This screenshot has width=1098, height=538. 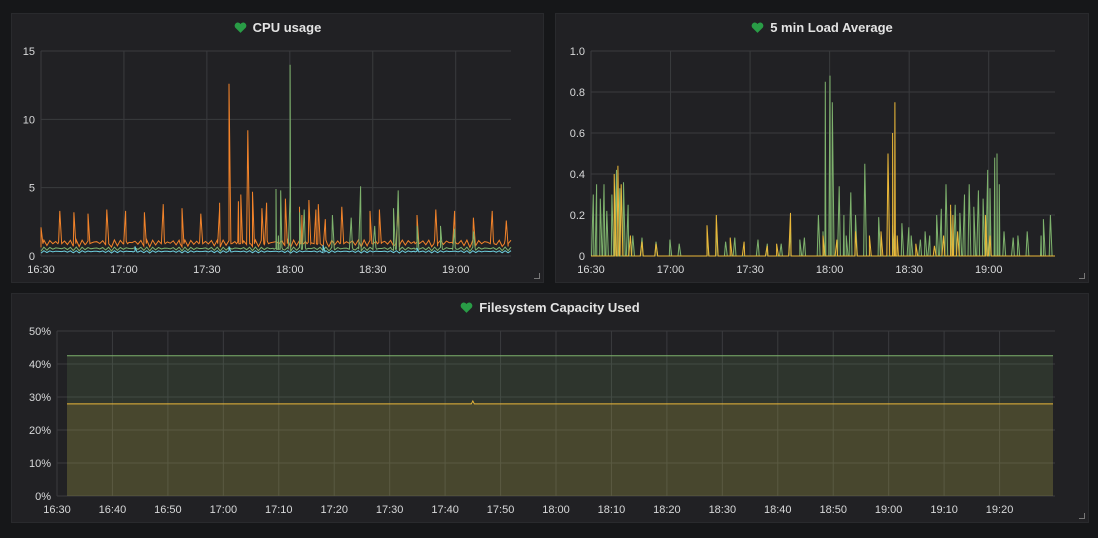 What do you see at coordinates (667, 510) in the screenshot?
I see `x-tick-label: 18:20` at bounding box center [667, 510].